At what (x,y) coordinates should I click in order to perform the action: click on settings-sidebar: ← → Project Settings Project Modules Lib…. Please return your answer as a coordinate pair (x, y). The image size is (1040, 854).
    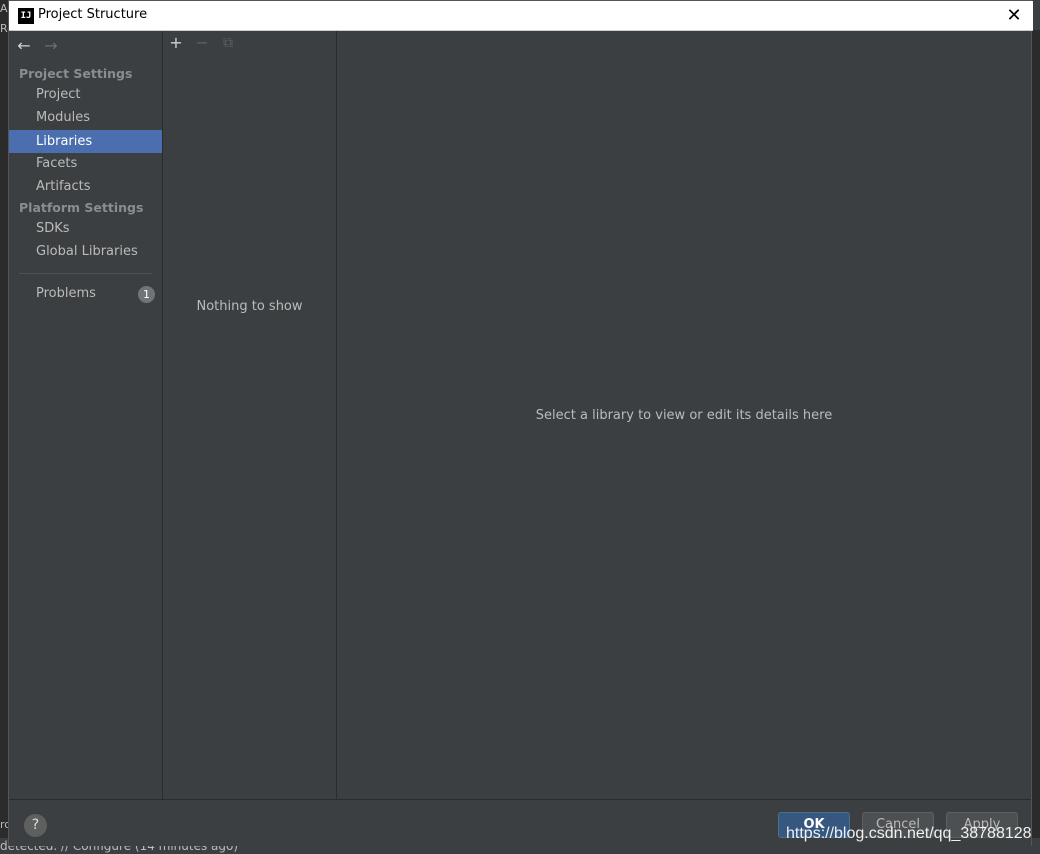
    Looking at the image, I should click on (86, 415).